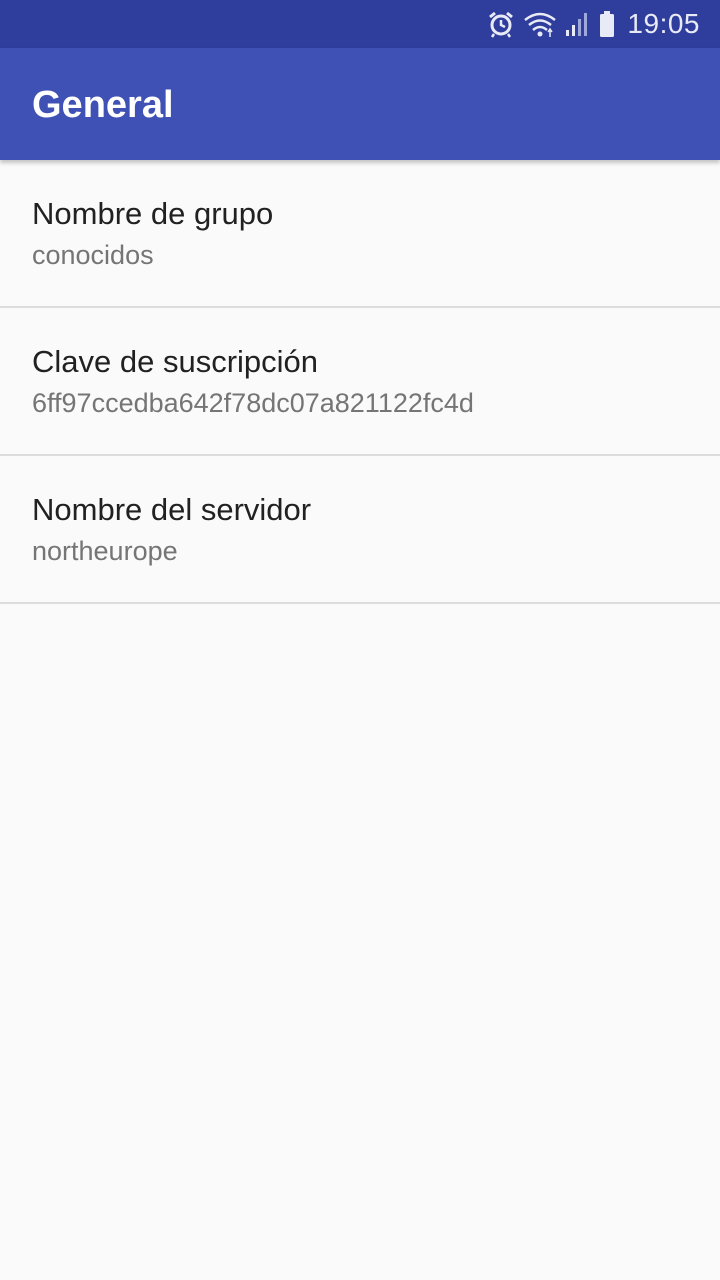  What do you see at coordinates (175, 361) in the screenshot?
I see `pref-title: Clave de suscripción` at bounding box center [175, 361].